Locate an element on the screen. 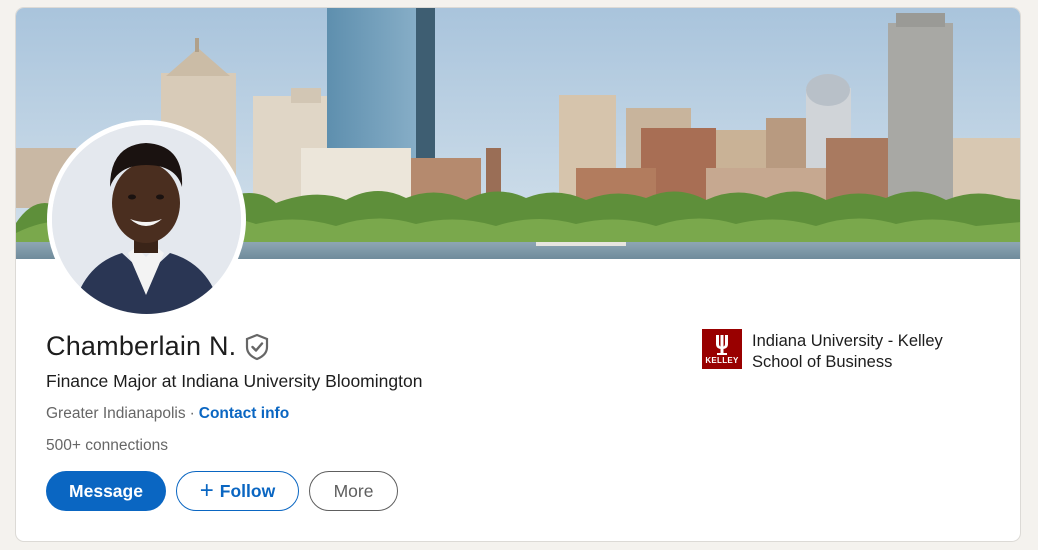 The height and width of the screenshot is (550, 1038). follow-button: + Follow is located at coordinates (237, 491).